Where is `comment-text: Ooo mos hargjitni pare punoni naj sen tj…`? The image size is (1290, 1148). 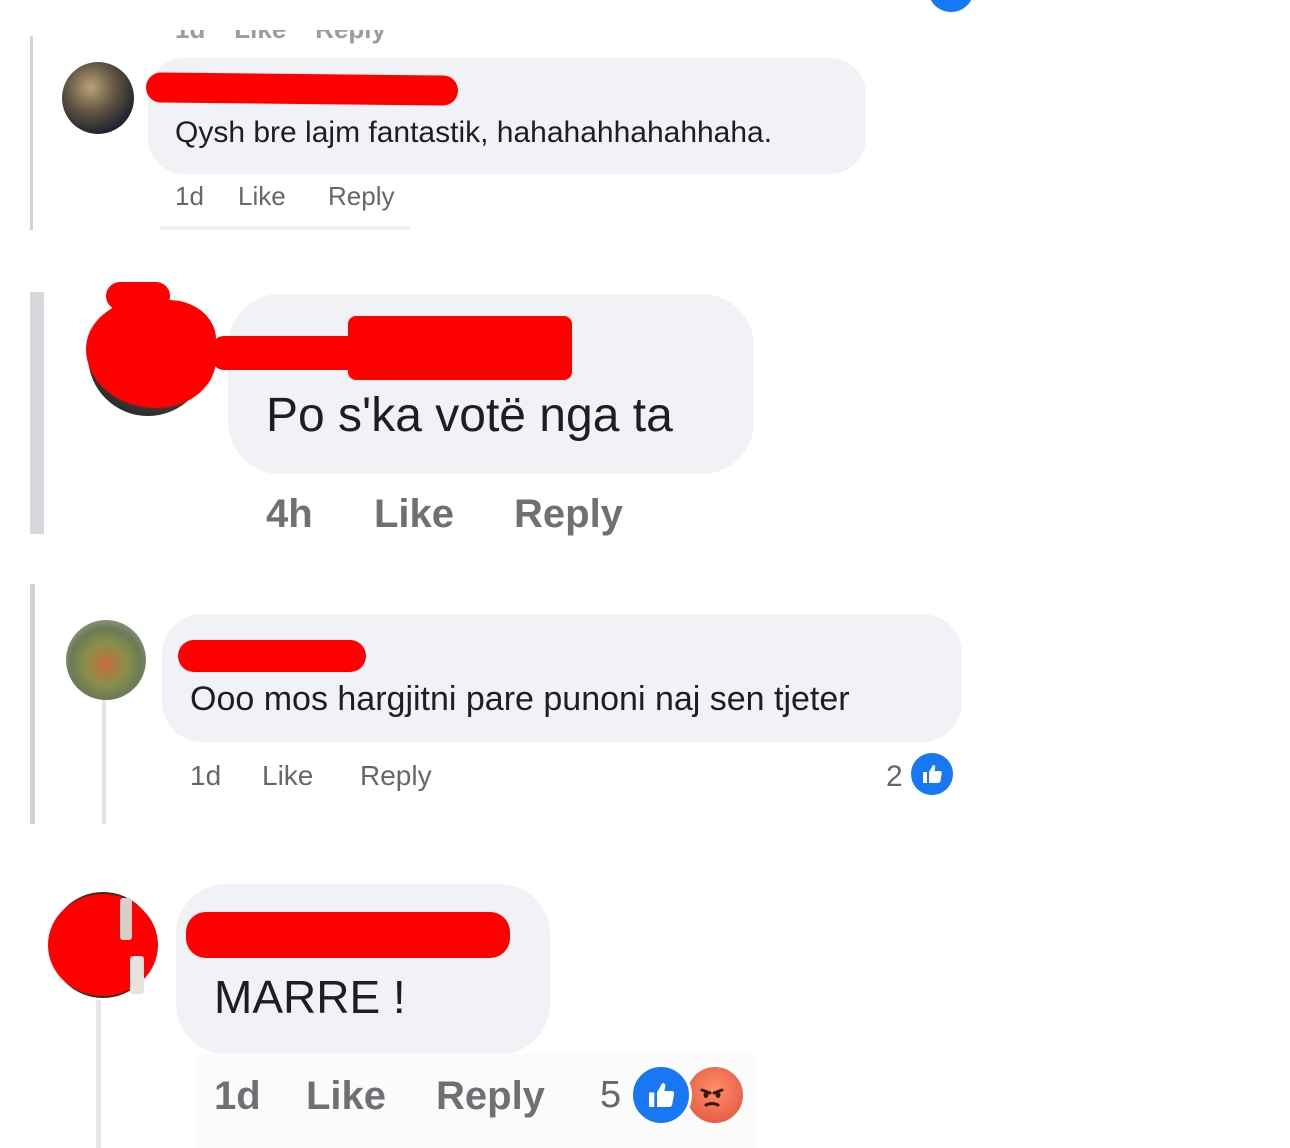
comment-text: Ooo mos hargjitni pare punoni naj sen tj… is located at coordinates (520, 699).